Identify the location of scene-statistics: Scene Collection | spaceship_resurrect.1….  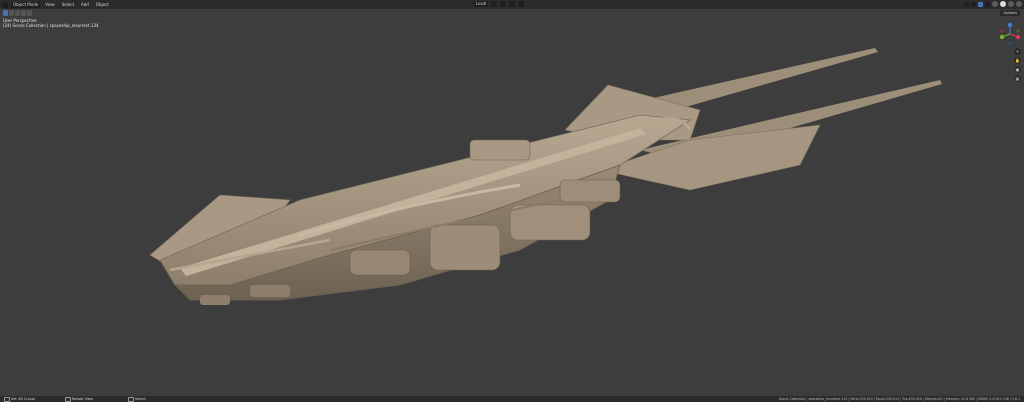
(899, 399).